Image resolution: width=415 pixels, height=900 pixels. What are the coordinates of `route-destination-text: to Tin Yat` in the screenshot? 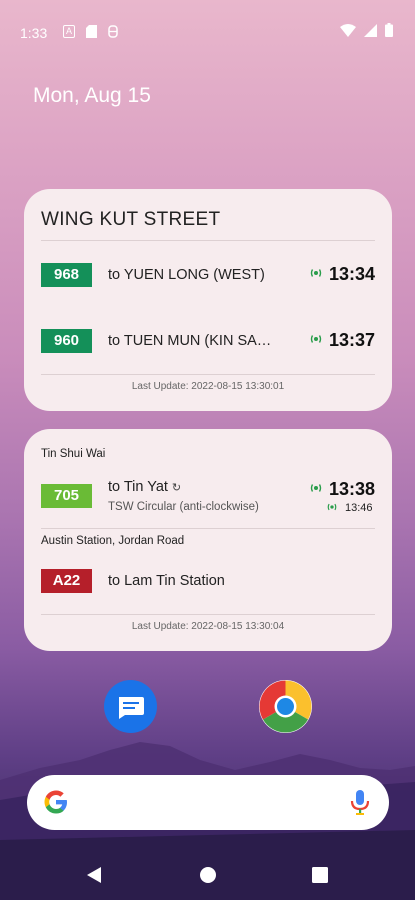 It's located at (138, 487).